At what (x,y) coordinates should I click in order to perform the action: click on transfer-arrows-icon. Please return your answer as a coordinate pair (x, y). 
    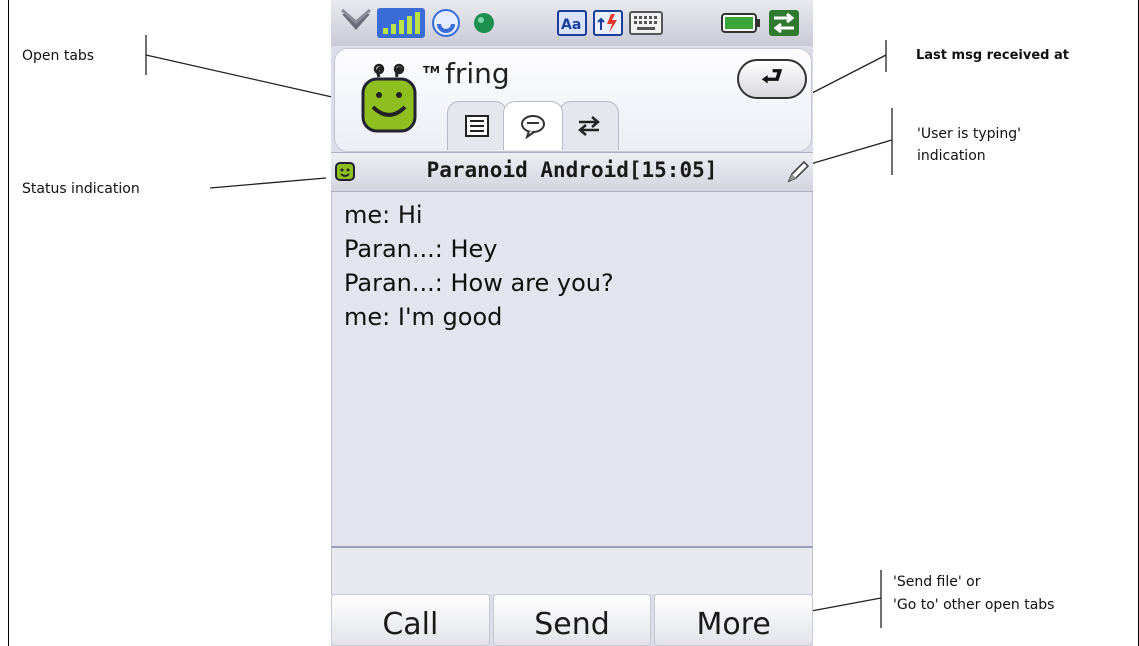
    Looking at the image, I should click on (589, 126).